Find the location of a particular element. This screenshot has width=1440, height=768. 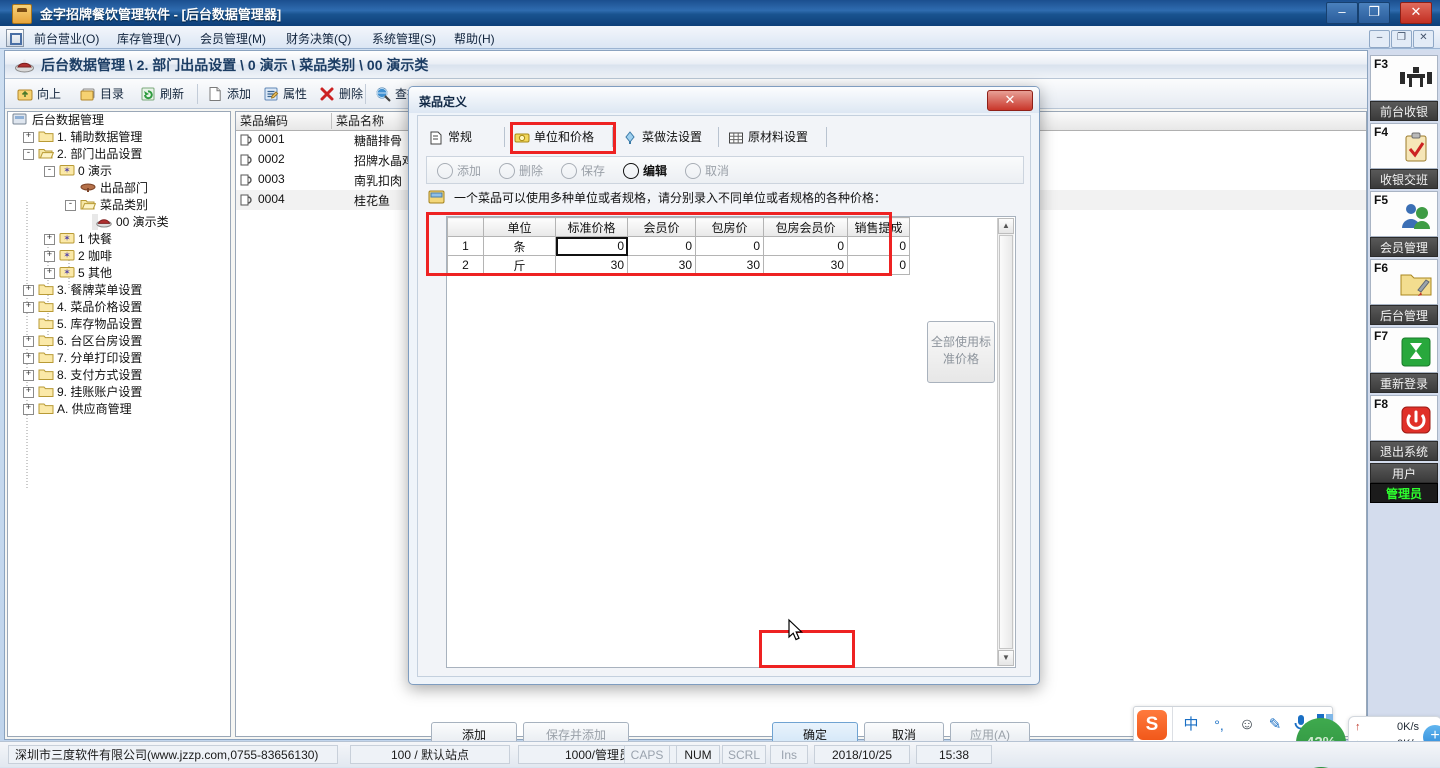

tree-node-demo-category: 00 演示类 is located at coordinates (130, 222).